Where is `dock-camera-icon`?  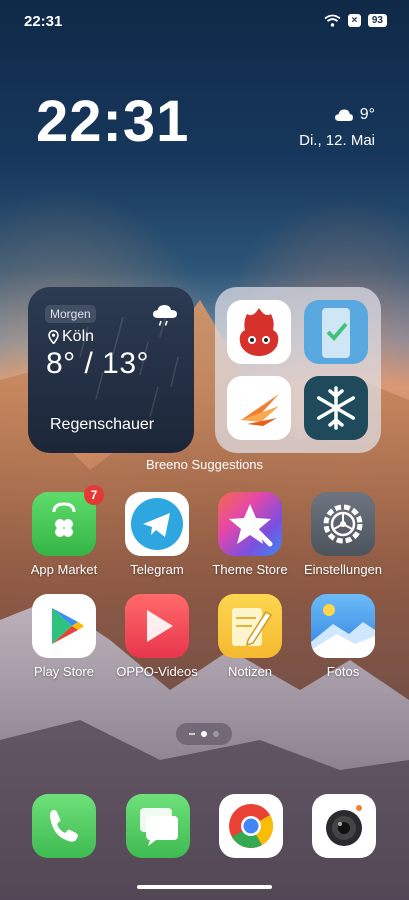 dock-camera-icon is located at coordinates (344, 826).